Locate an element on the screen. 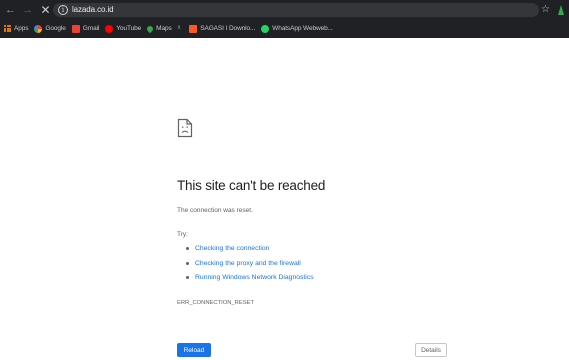 The image size is (569, 360). page-title: This site can't be reached is located at coordinates (251, 185).